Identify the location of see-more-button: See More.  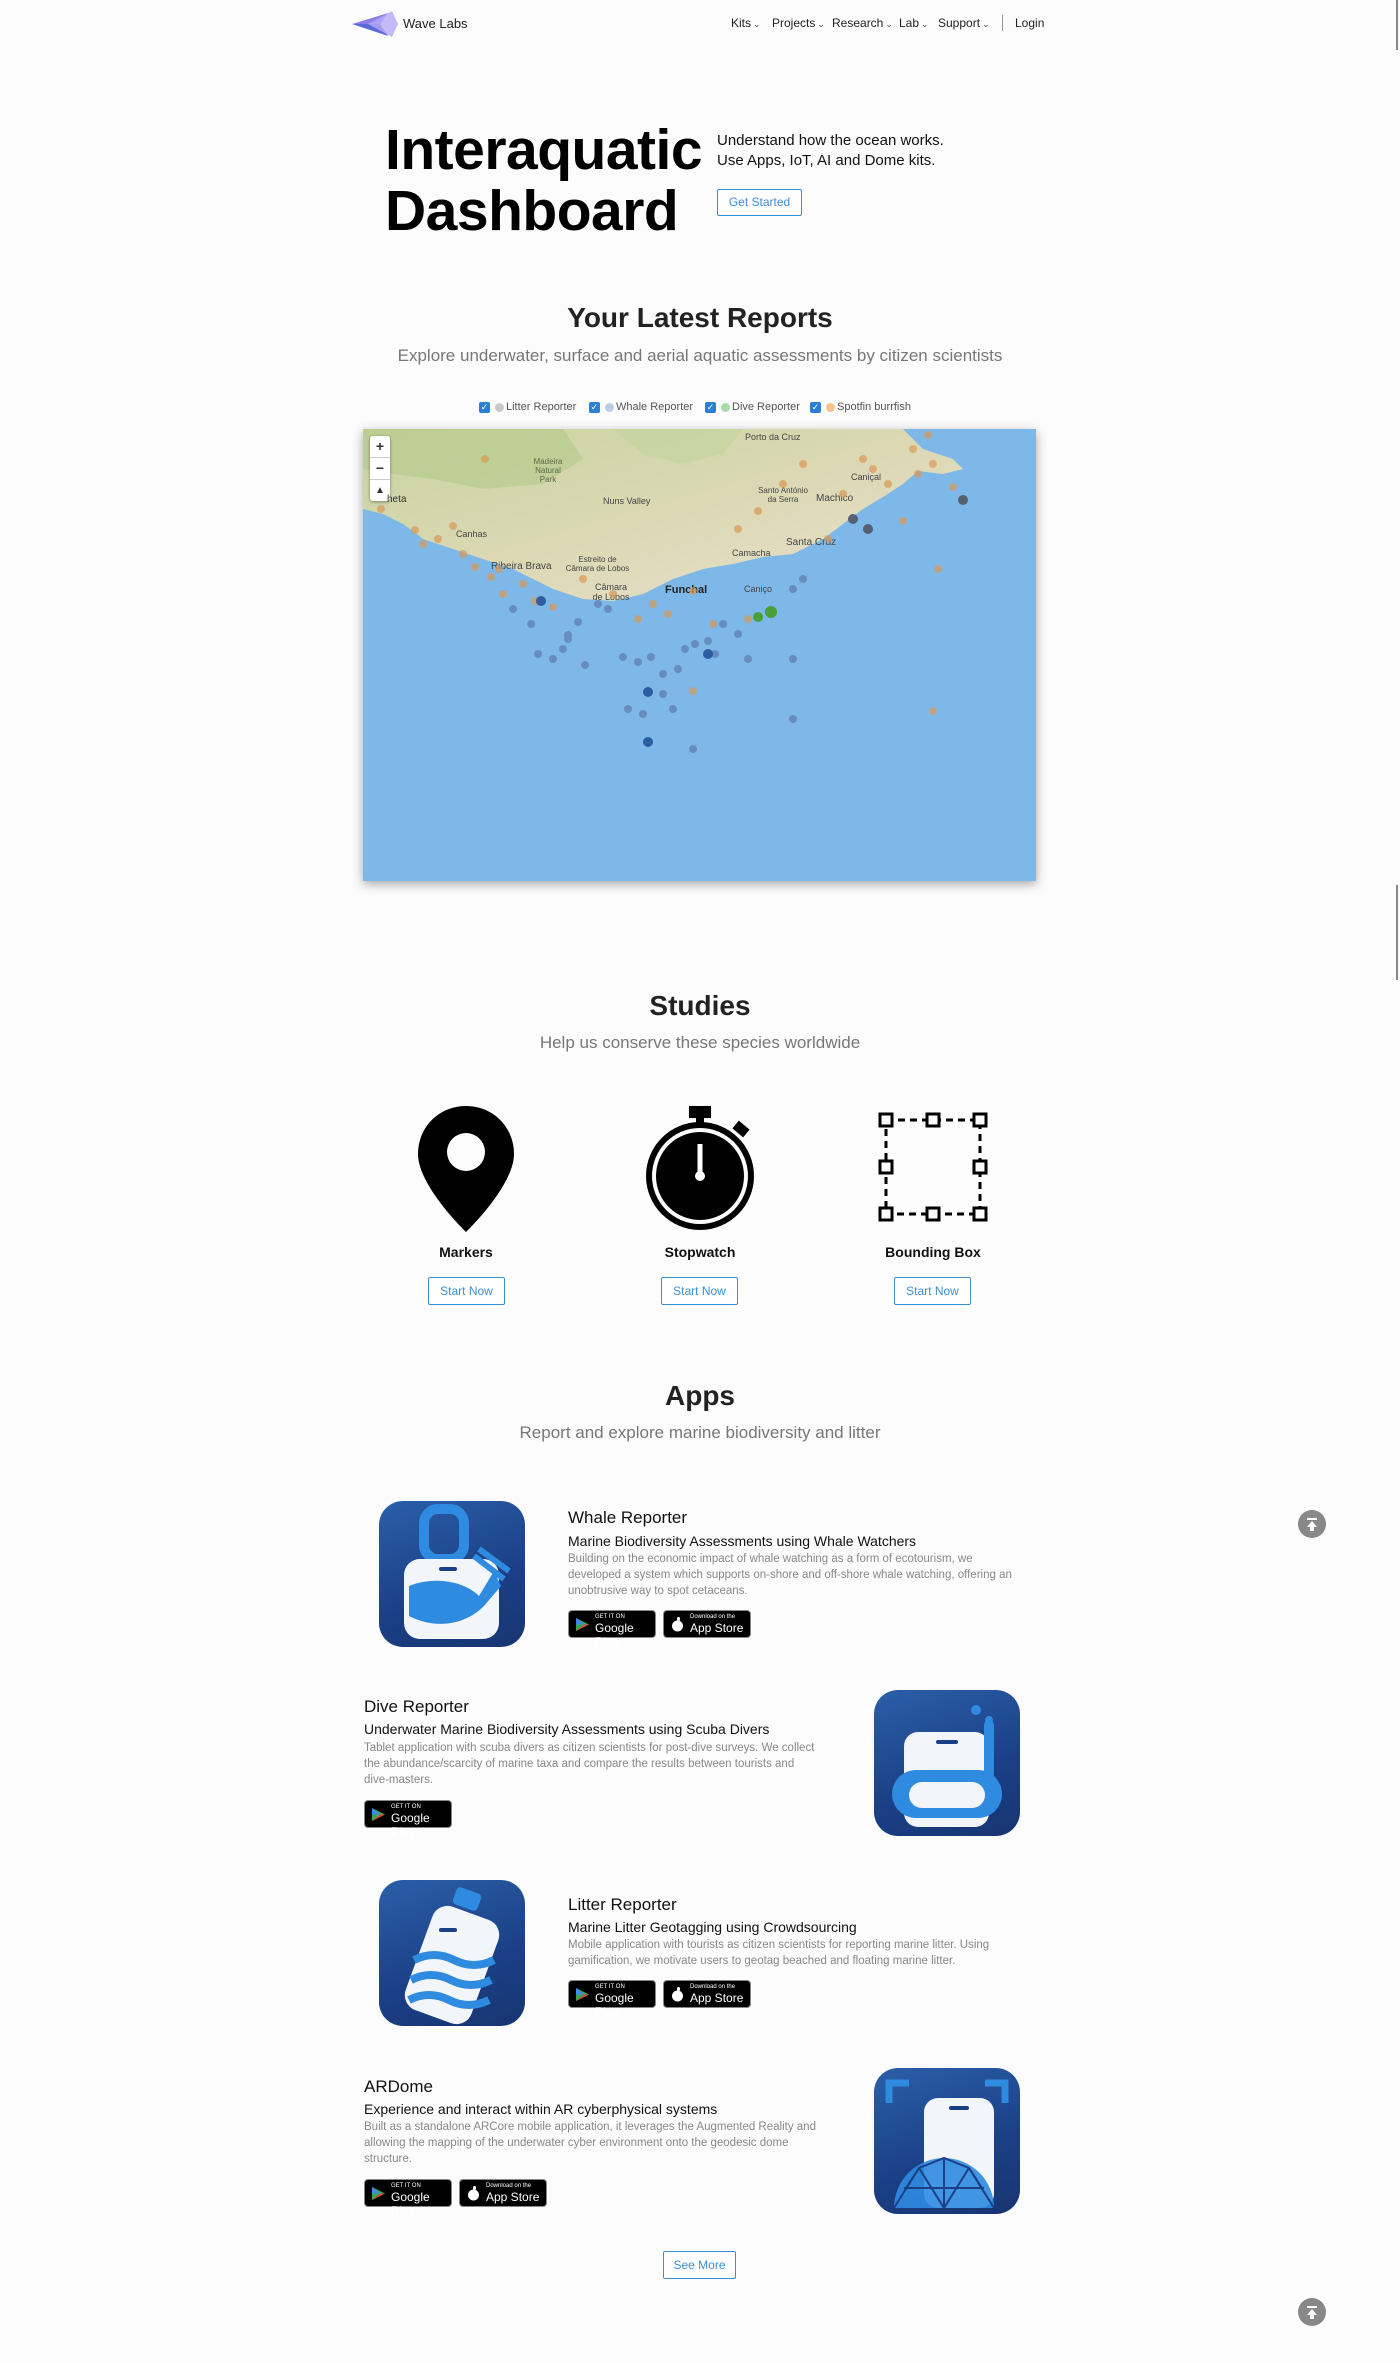
(699, 2265).